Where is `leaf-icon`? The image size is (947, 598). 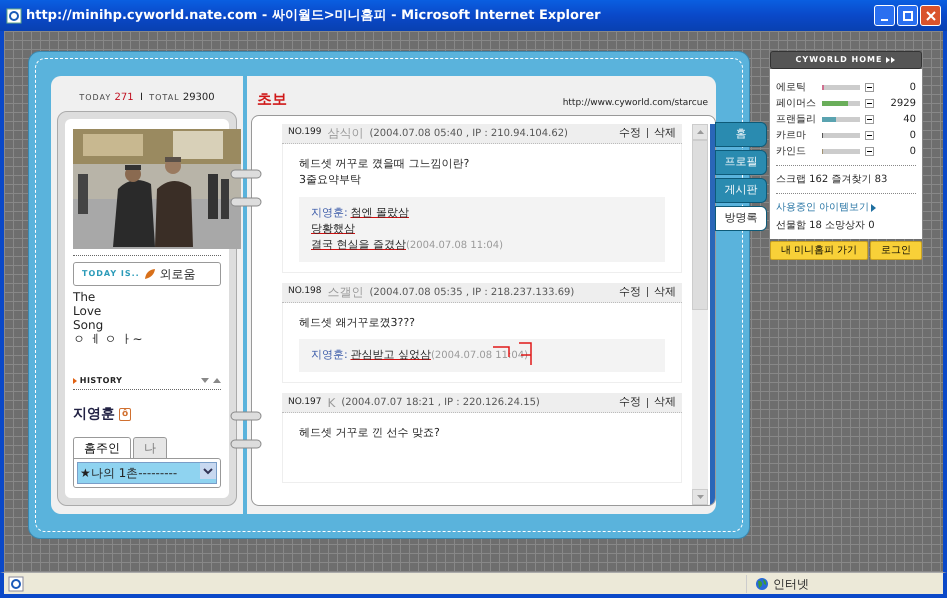 leaf-icon is located at coordinates (150, 274).